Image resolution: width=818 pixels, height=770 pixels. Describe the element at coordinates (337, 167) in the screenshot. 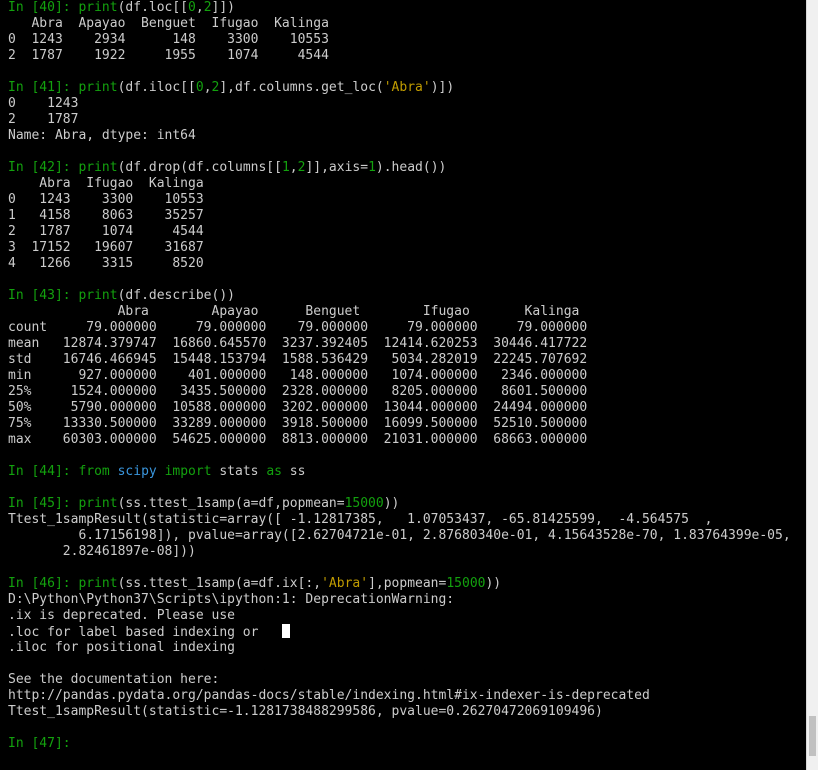

I see `code-token: ]],axis=` at that location.